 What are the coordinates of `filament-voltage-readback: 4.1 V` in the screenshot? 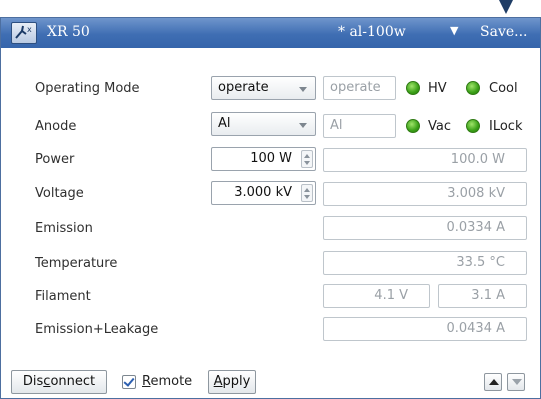 It's located at (376, 296).